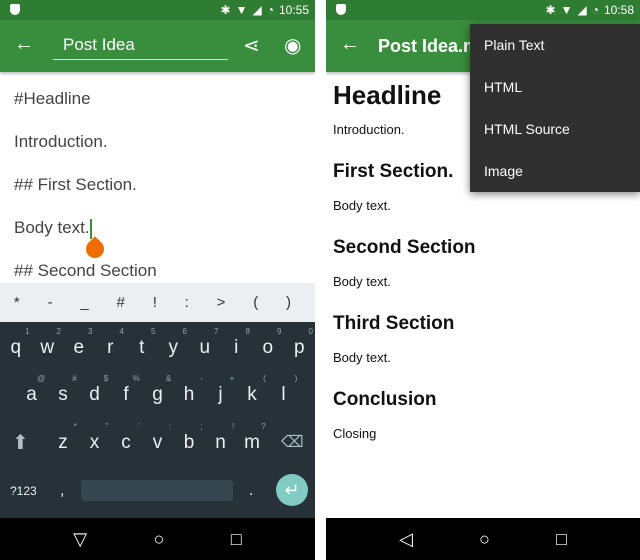 This screenshot has height=560, width=640. What do you see at coordinates (110, 347) in the screenshot?
I see `key-label: r` at bounding box center [110, 347].